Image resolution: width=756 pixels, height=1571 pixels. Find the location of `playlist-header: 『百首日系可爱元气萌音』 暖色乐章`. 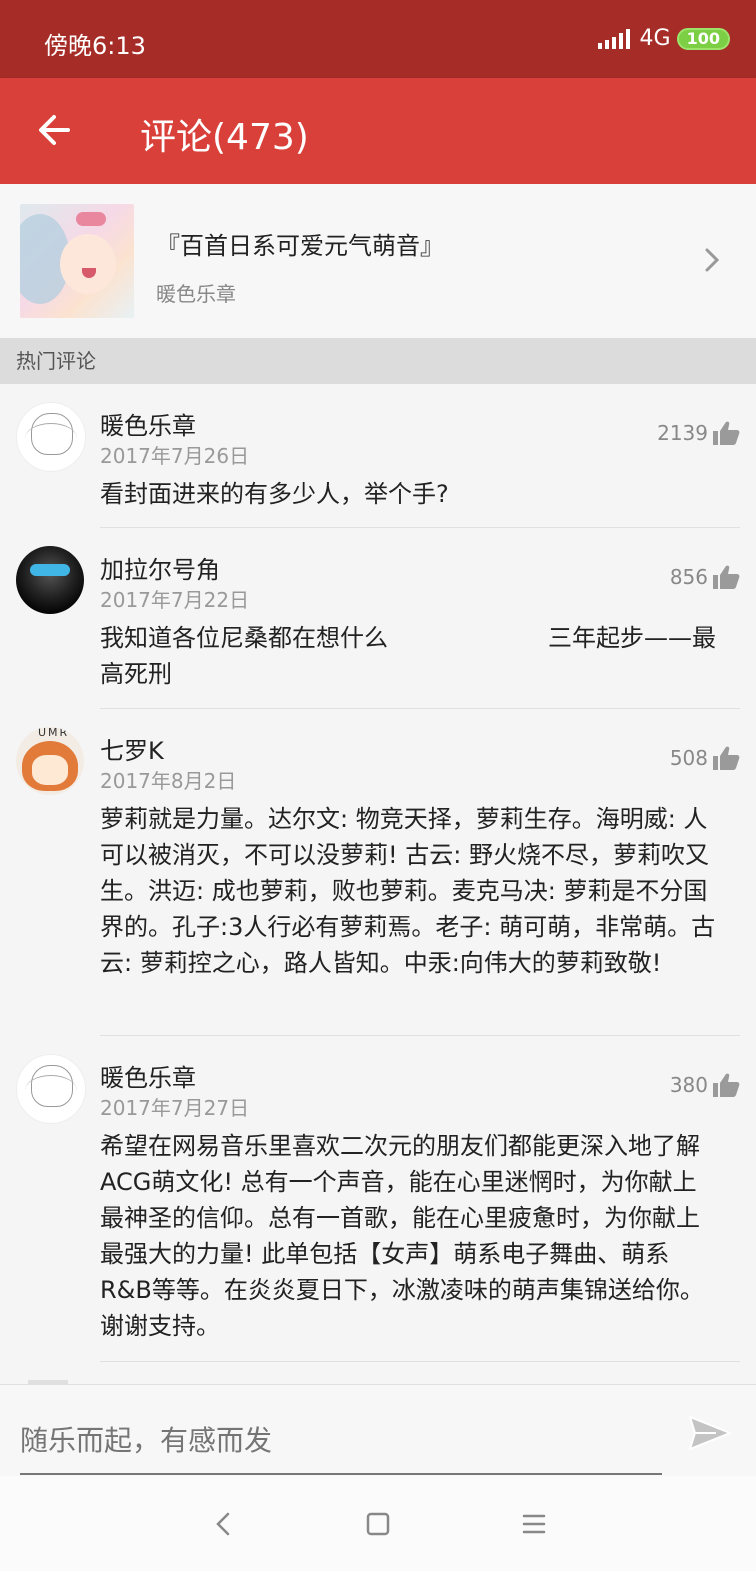

playlist-header: 『百首日系可爱元气萌音』 暖色乐章 is located at coordinates (378, 261).